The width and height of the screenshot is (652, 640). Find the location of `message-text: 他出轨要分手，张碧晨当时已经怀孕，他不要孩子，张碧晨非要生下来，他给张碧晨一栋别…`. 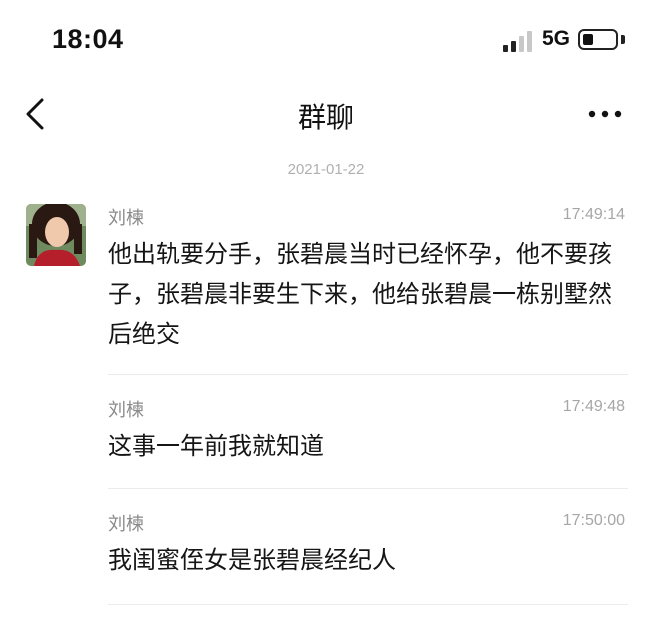

message-text: 他出轨要分手，张碧晨当时已经怀孕，他不要孩子，张碧晨非要生下来，他给张碧晨一栋别… is located at coordinates (360, 294).